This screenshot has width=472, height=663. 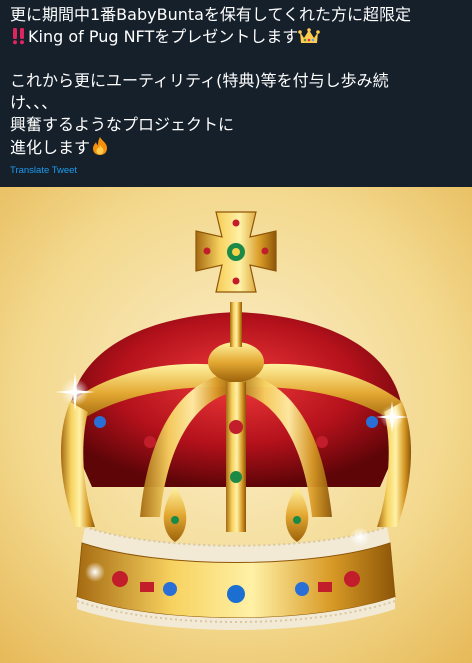 What do you see at coordinates (43, 170) in the screenshot?
I see `translate-tweet-link: Translate Tweet` at bounding box center [43, 170].